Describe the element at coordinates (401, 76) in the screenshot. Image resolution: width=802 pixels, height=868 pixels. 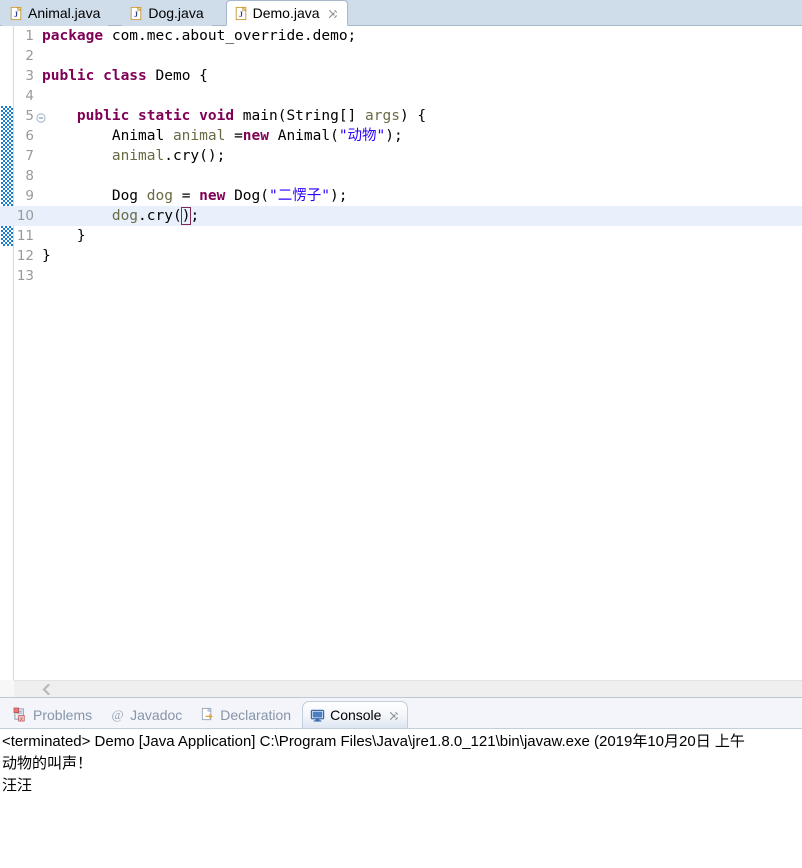
I see `code-line: 3 public class Demo {` at that location.